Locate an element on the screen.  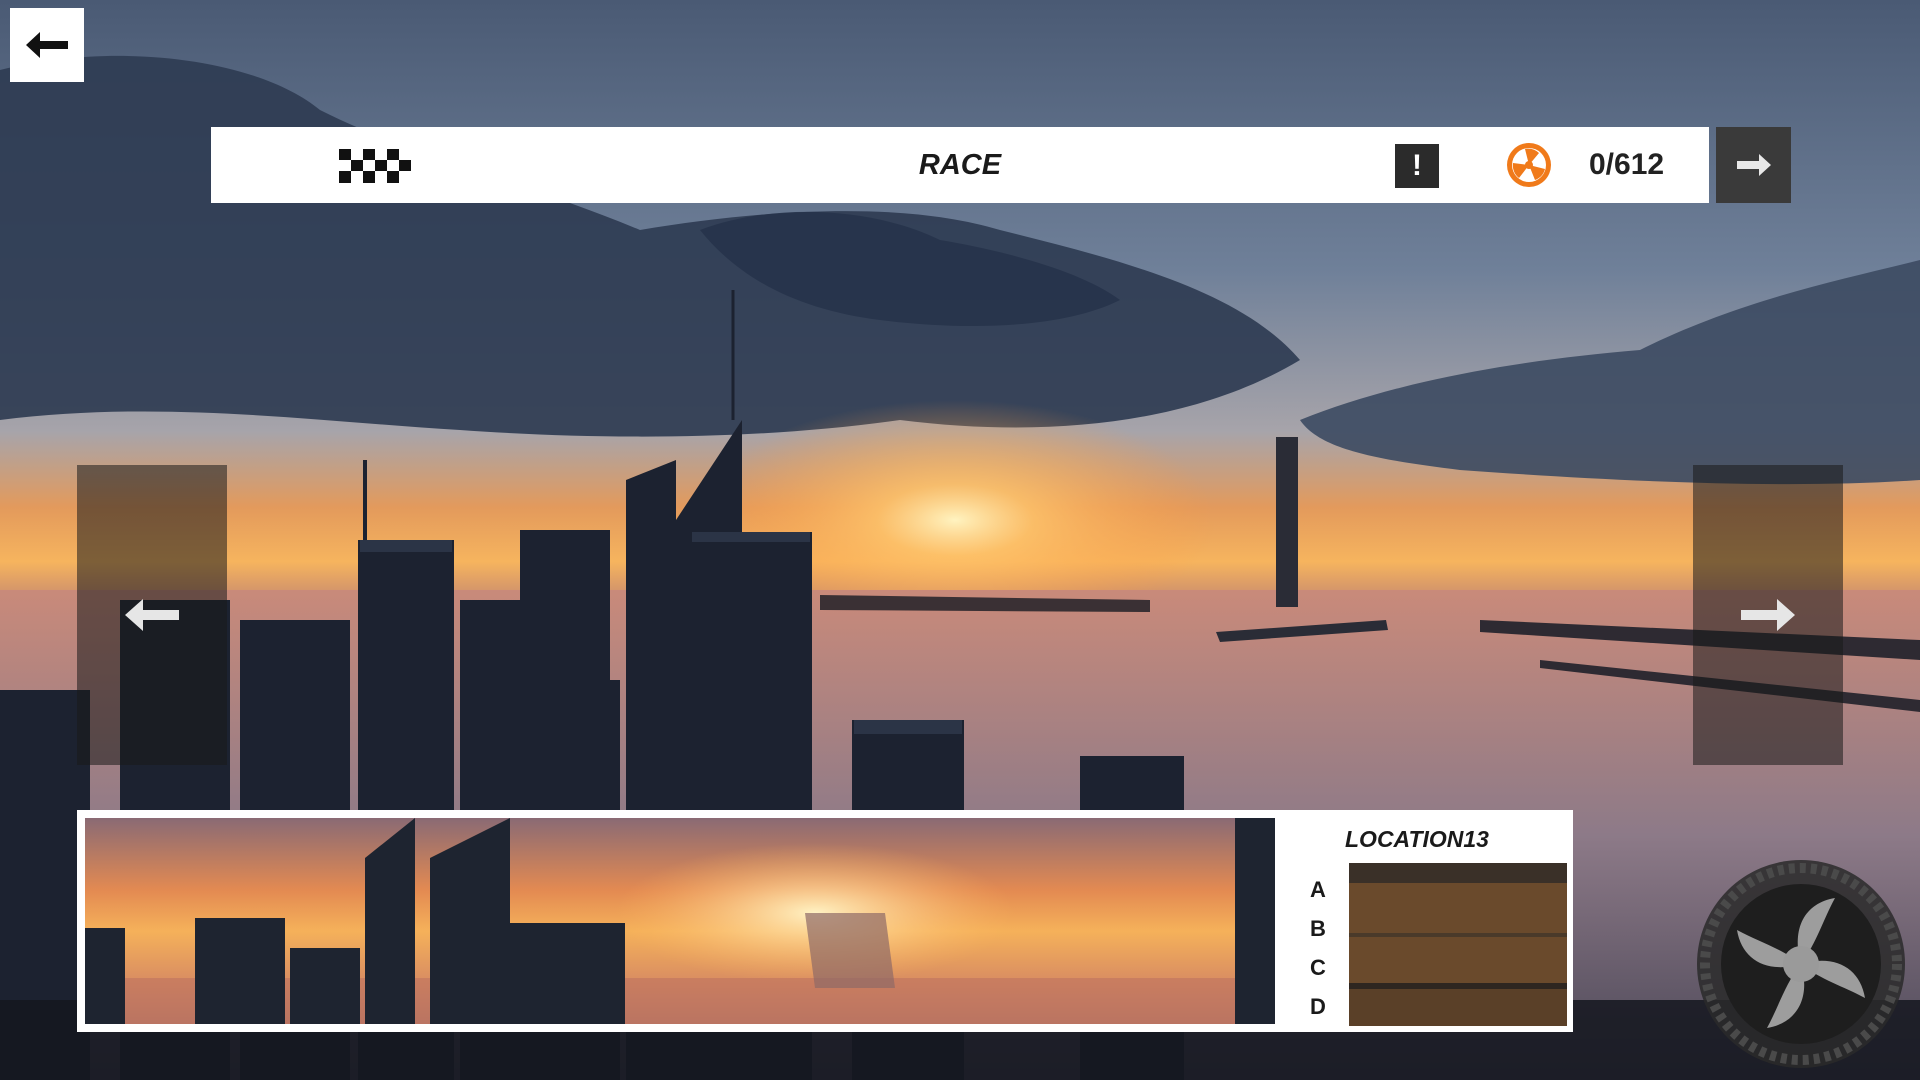
location-preview-image is located at coordinates (680, 921).